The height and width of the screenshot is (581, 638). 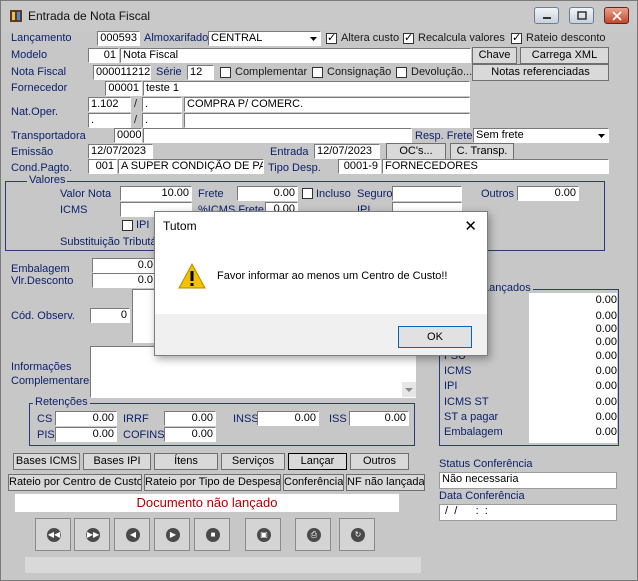 What do you see at coordinates (124, 280) in the screenshot?
I see `vlr-desconto-field: 0.0` at bounding box center [124, 280].